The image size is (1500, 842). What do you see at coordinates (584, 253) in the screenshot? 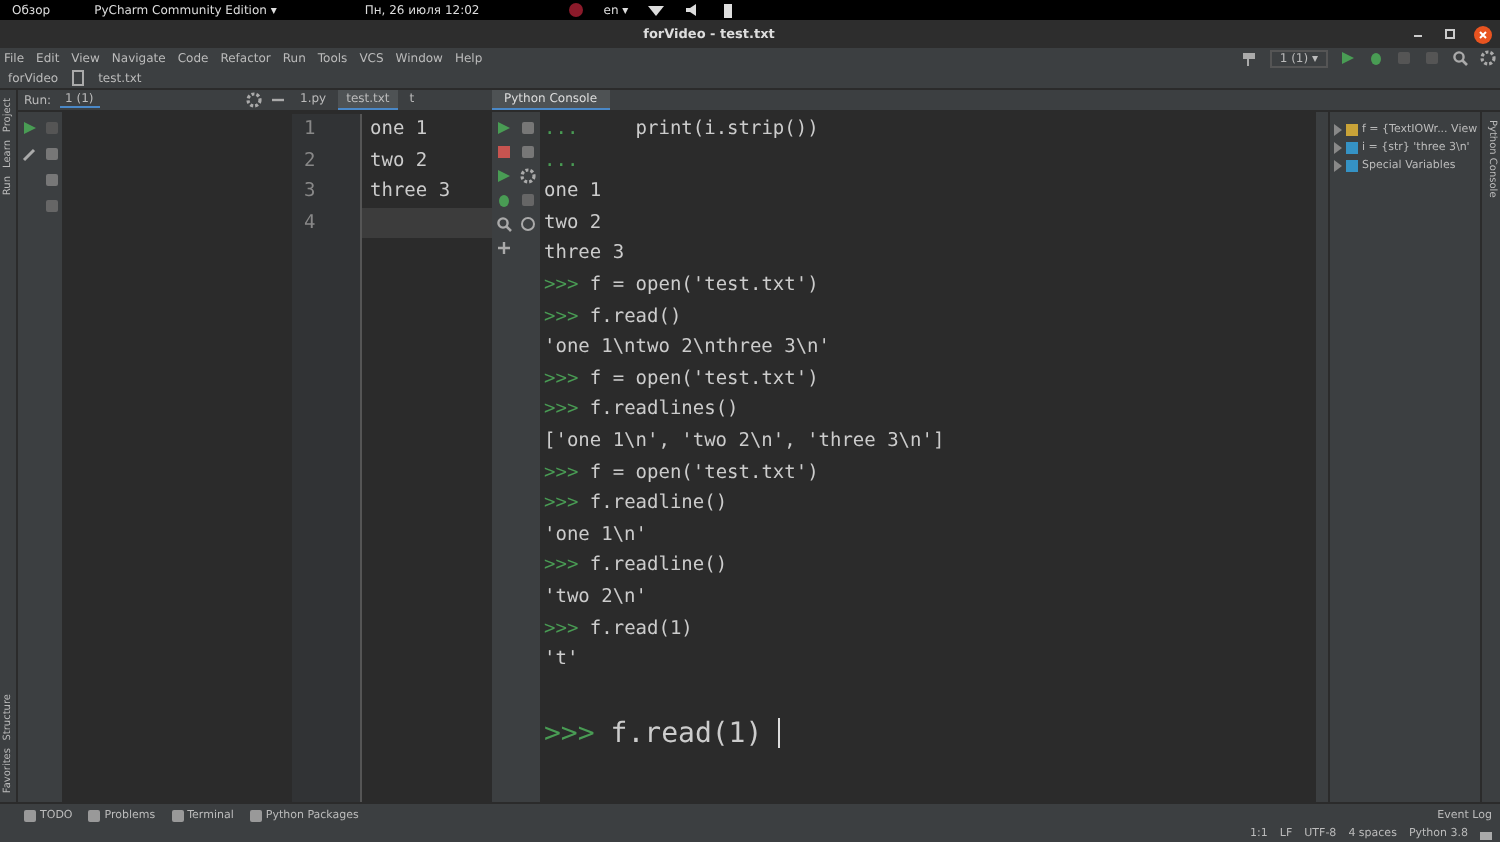
I see `console-output-line: three 3` at bounding box center [584, 253].